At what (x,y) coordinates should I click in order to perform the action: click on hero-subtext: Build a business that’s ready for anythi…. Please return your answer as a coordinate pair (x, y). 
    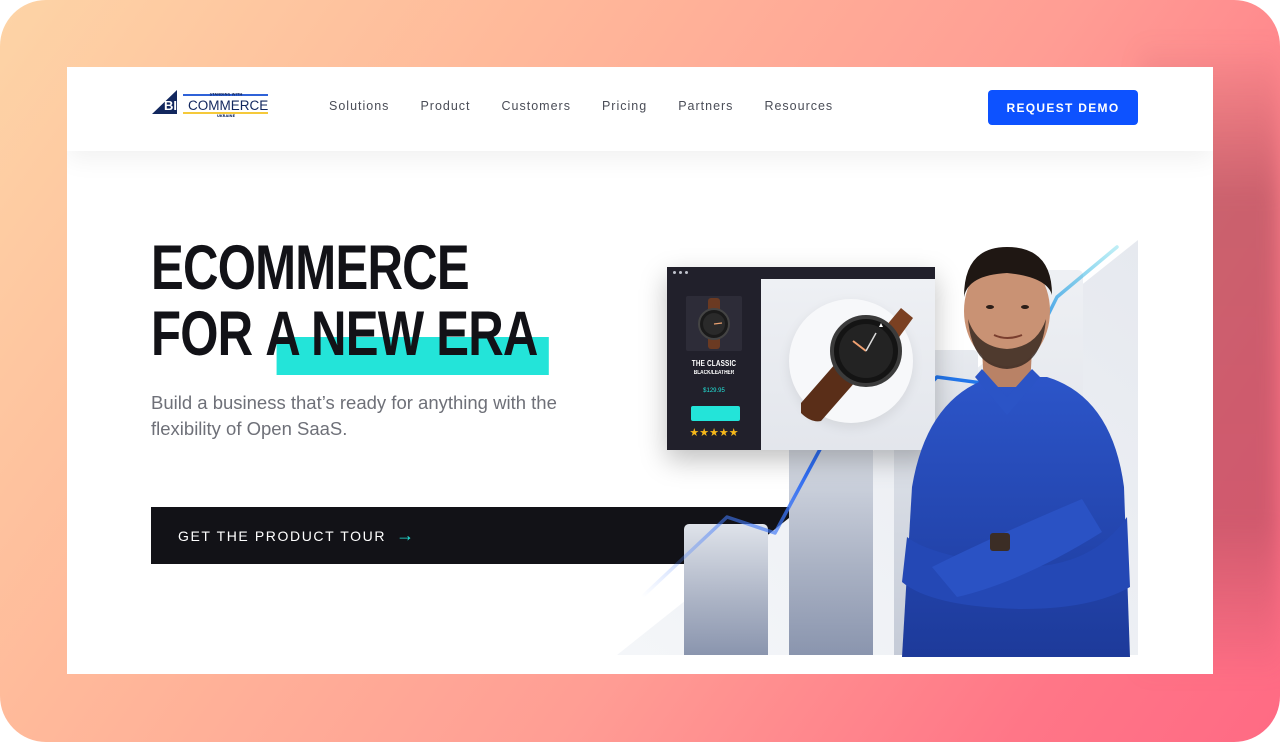
    Looking at the image, I should click on (354, 415).